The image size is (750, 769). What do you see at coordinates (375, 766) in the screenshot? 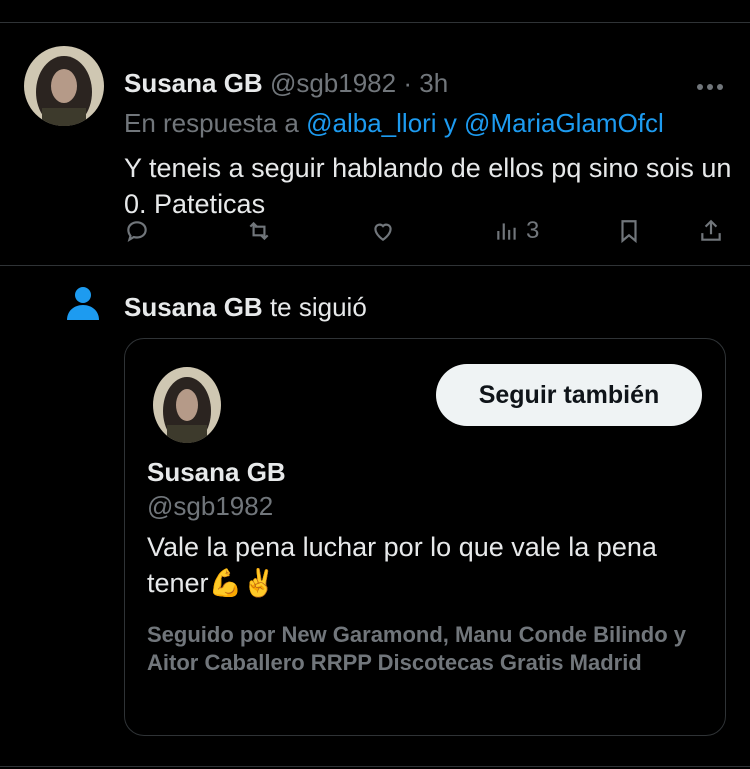
I see `bottom-divider` at bounding box center [375, 766].